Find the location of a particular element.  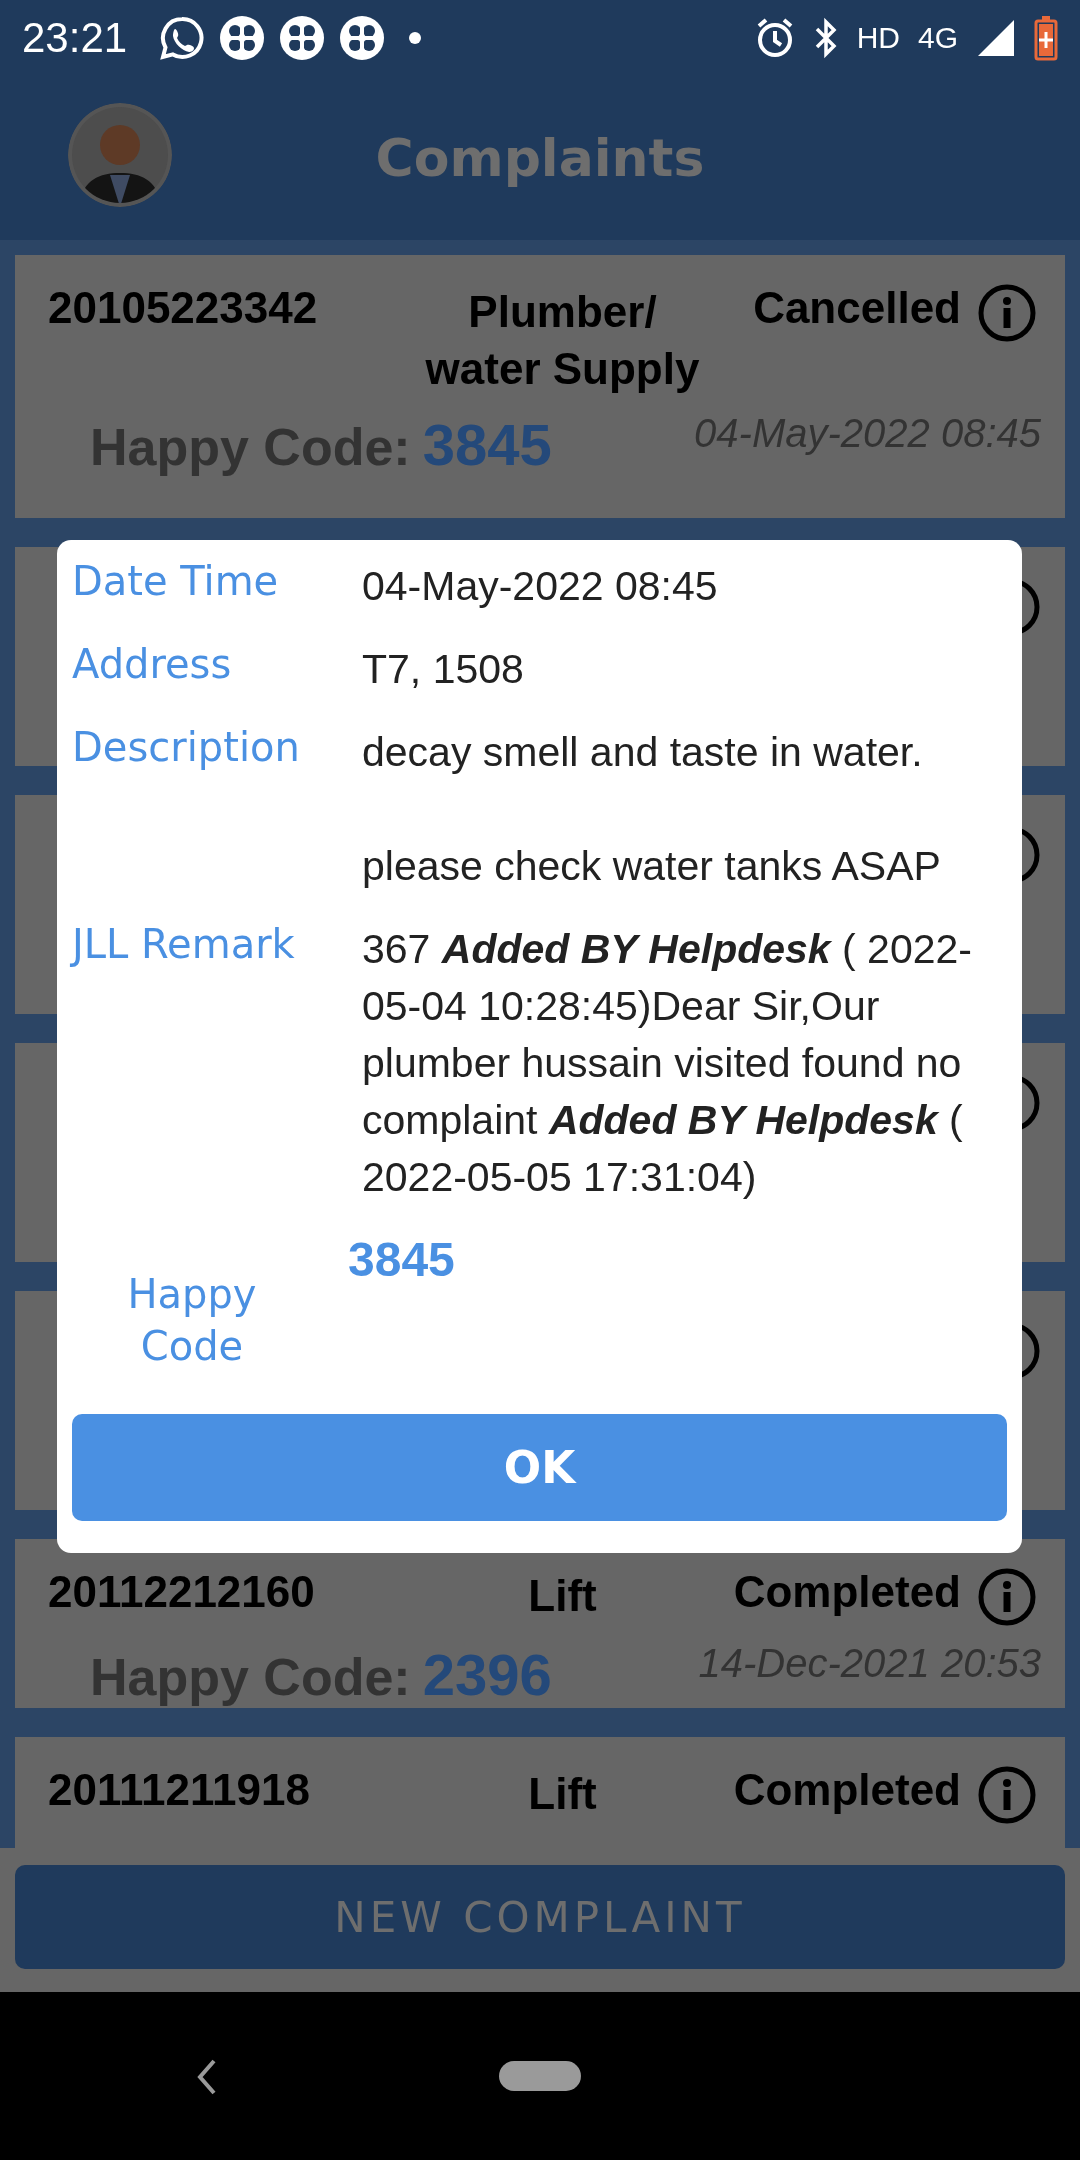

network-label: HD is located at coordinates (878, 37).